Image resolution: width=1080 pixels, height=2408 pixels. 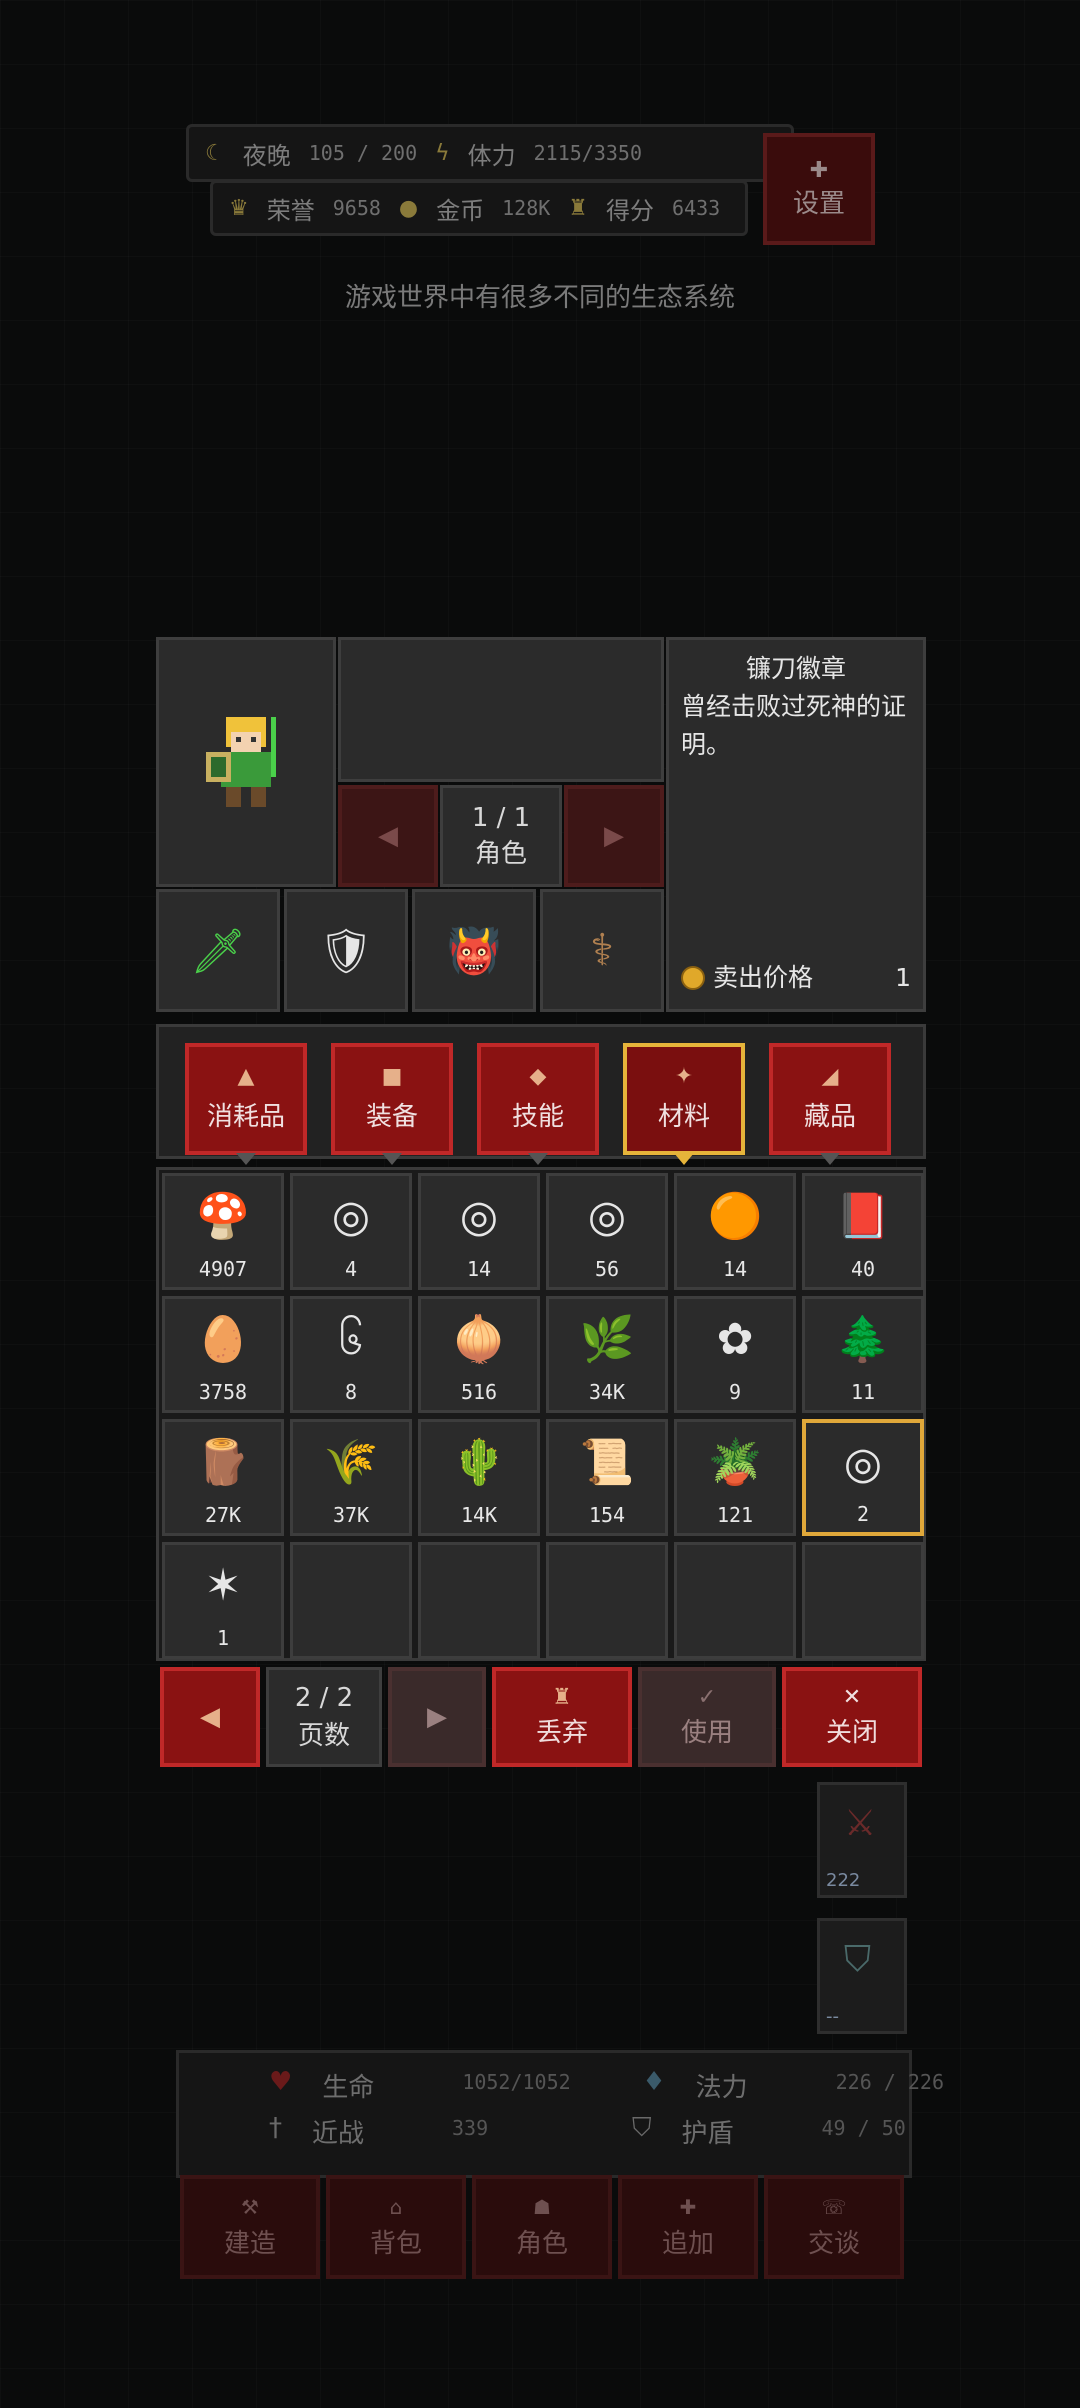 I want to click on melee-icon: †, so click(x=275, y=2128).